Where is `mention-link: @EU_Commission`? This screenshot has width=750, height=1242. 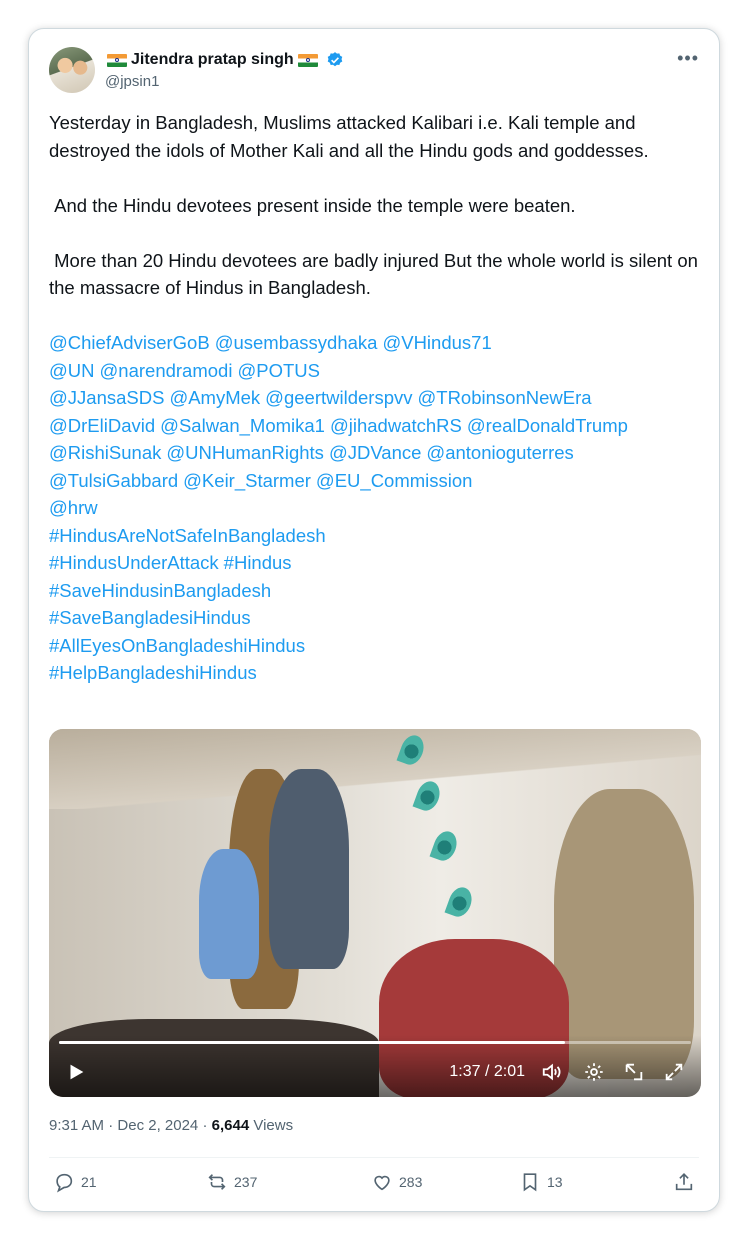
mention-link: @EU_Commission is located at coordinates (394, 480).